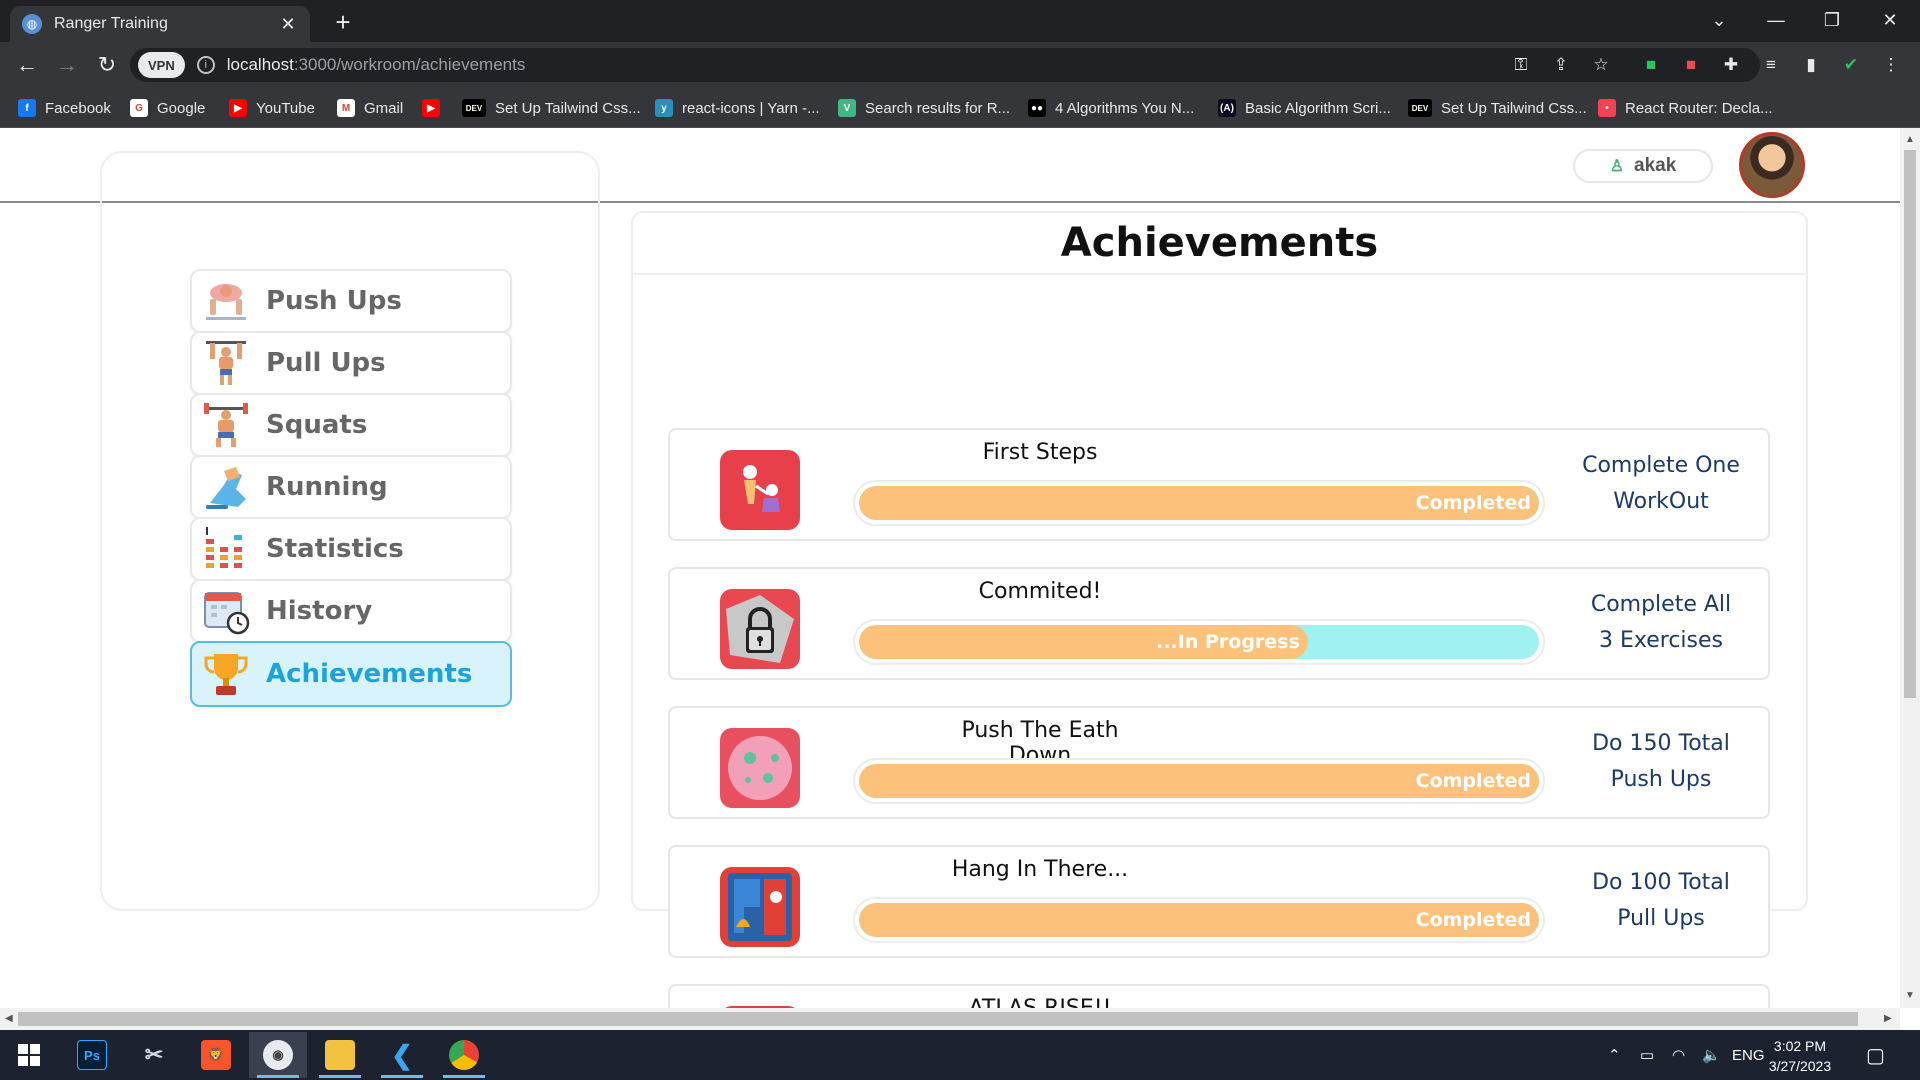  What do you see at coordinates (1561, 65) in the screenshot?
I see `share-icon: ⇪` at bounding box center [1561, 65].